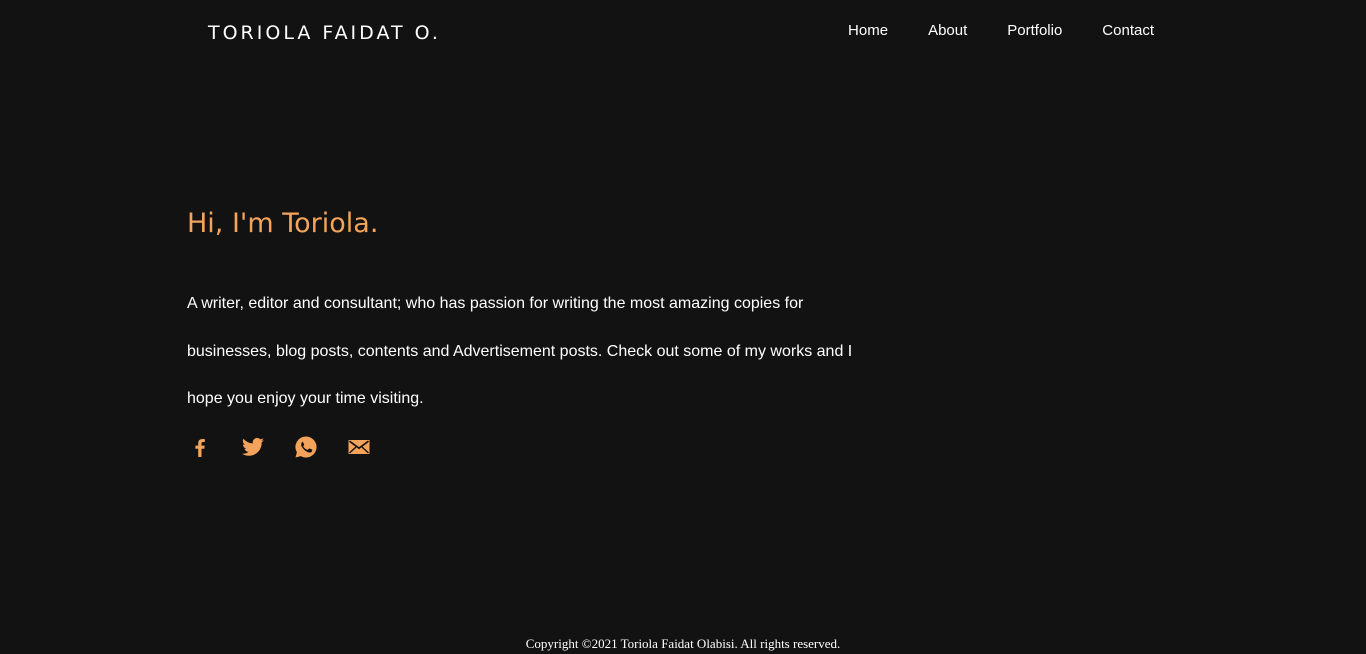  Describe the element at coordinates (306, 447) in the screenshot. I see `whatsapp-icon` at that location.